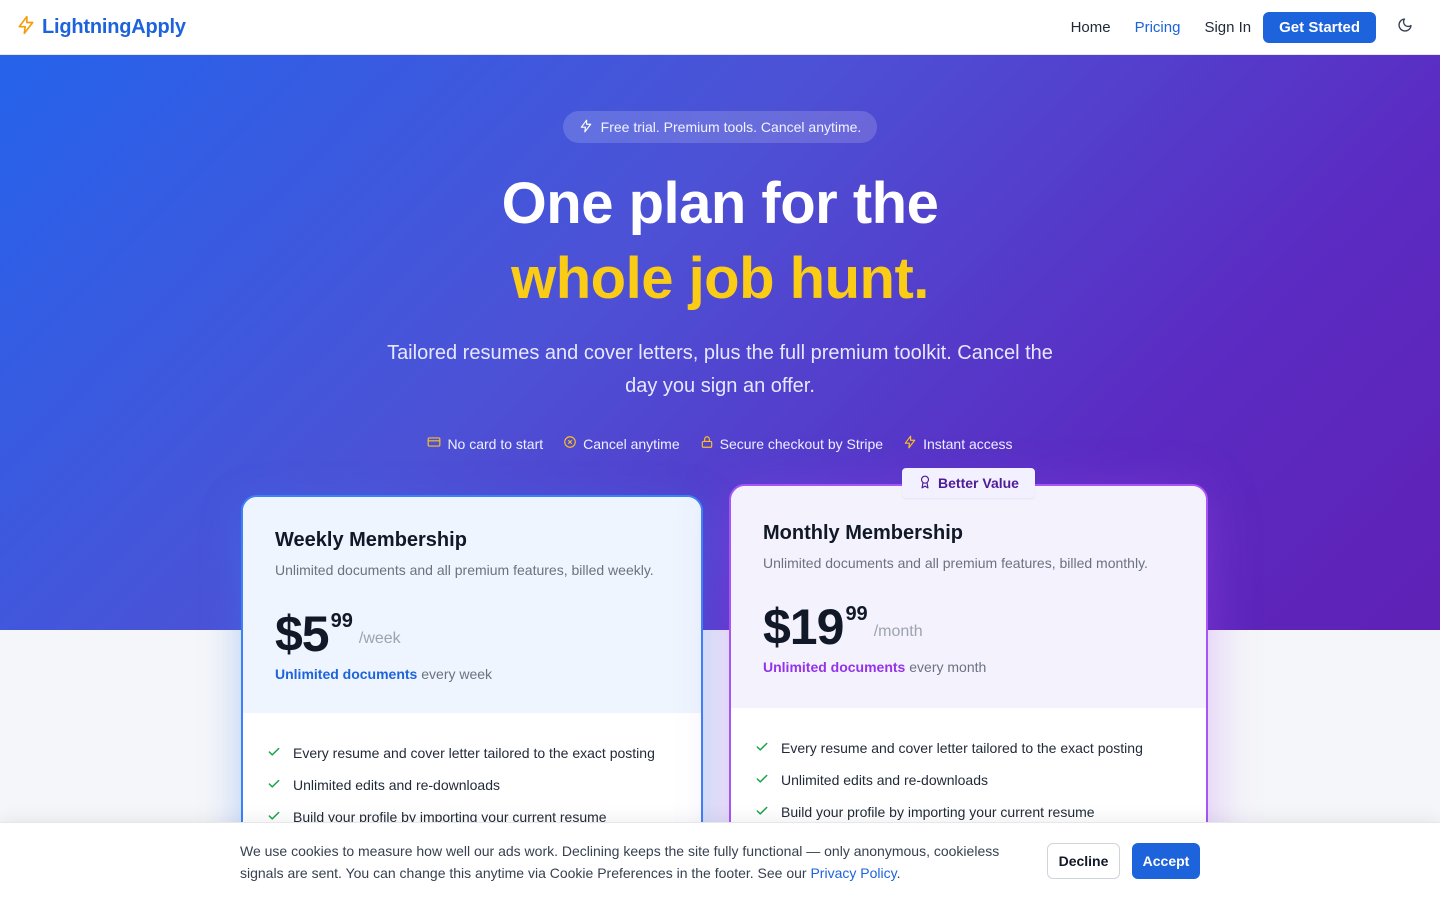 This screenshot has width=1440, height=900. Describe the element at coordinates (631, 443) in the screenshot. I see `badge-label: Cancel anytime` at that location.